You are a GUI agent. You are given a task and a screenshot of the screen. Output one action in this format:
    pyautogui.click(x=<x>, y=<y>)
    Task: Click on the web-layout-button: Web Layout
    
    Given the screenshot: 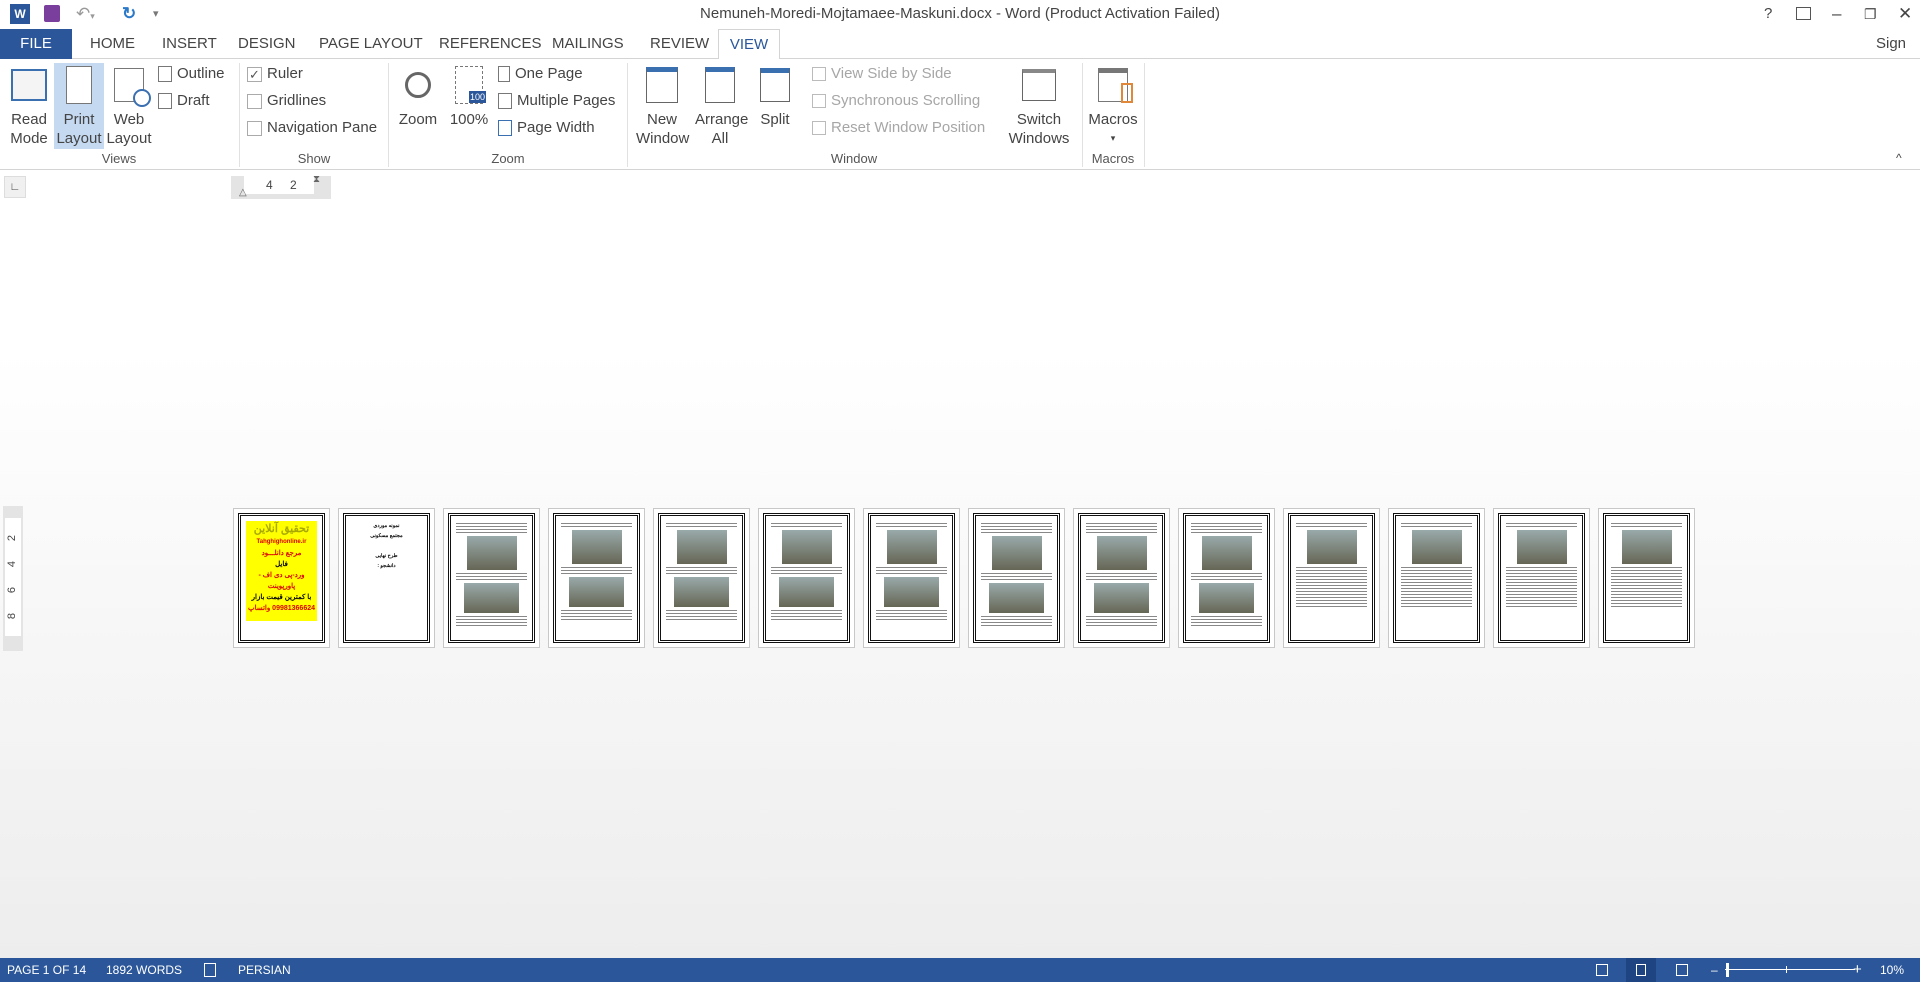 What is the action you would take?
    pyautogui.click(x=129, y=105)
    